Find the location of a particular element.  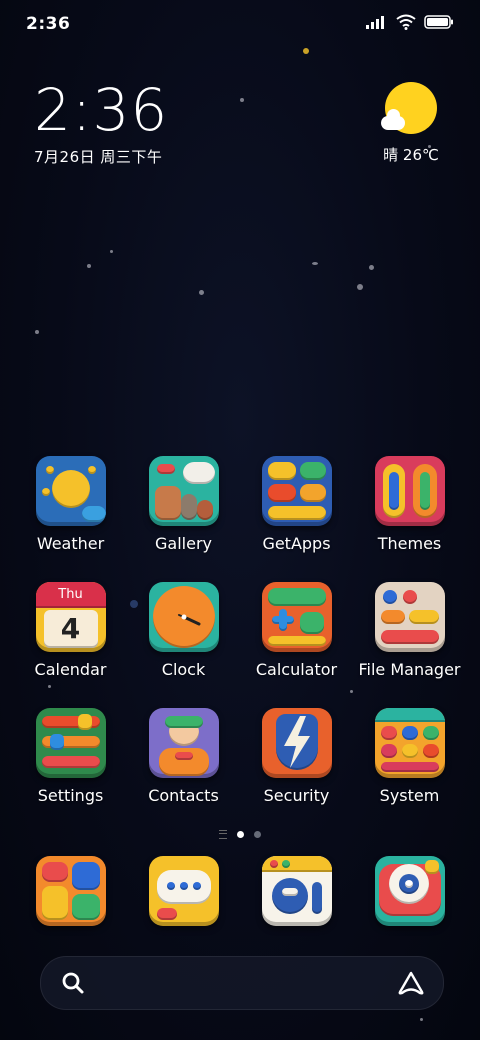

app-file-manager: File Manager is located at coordinates (409, 645).